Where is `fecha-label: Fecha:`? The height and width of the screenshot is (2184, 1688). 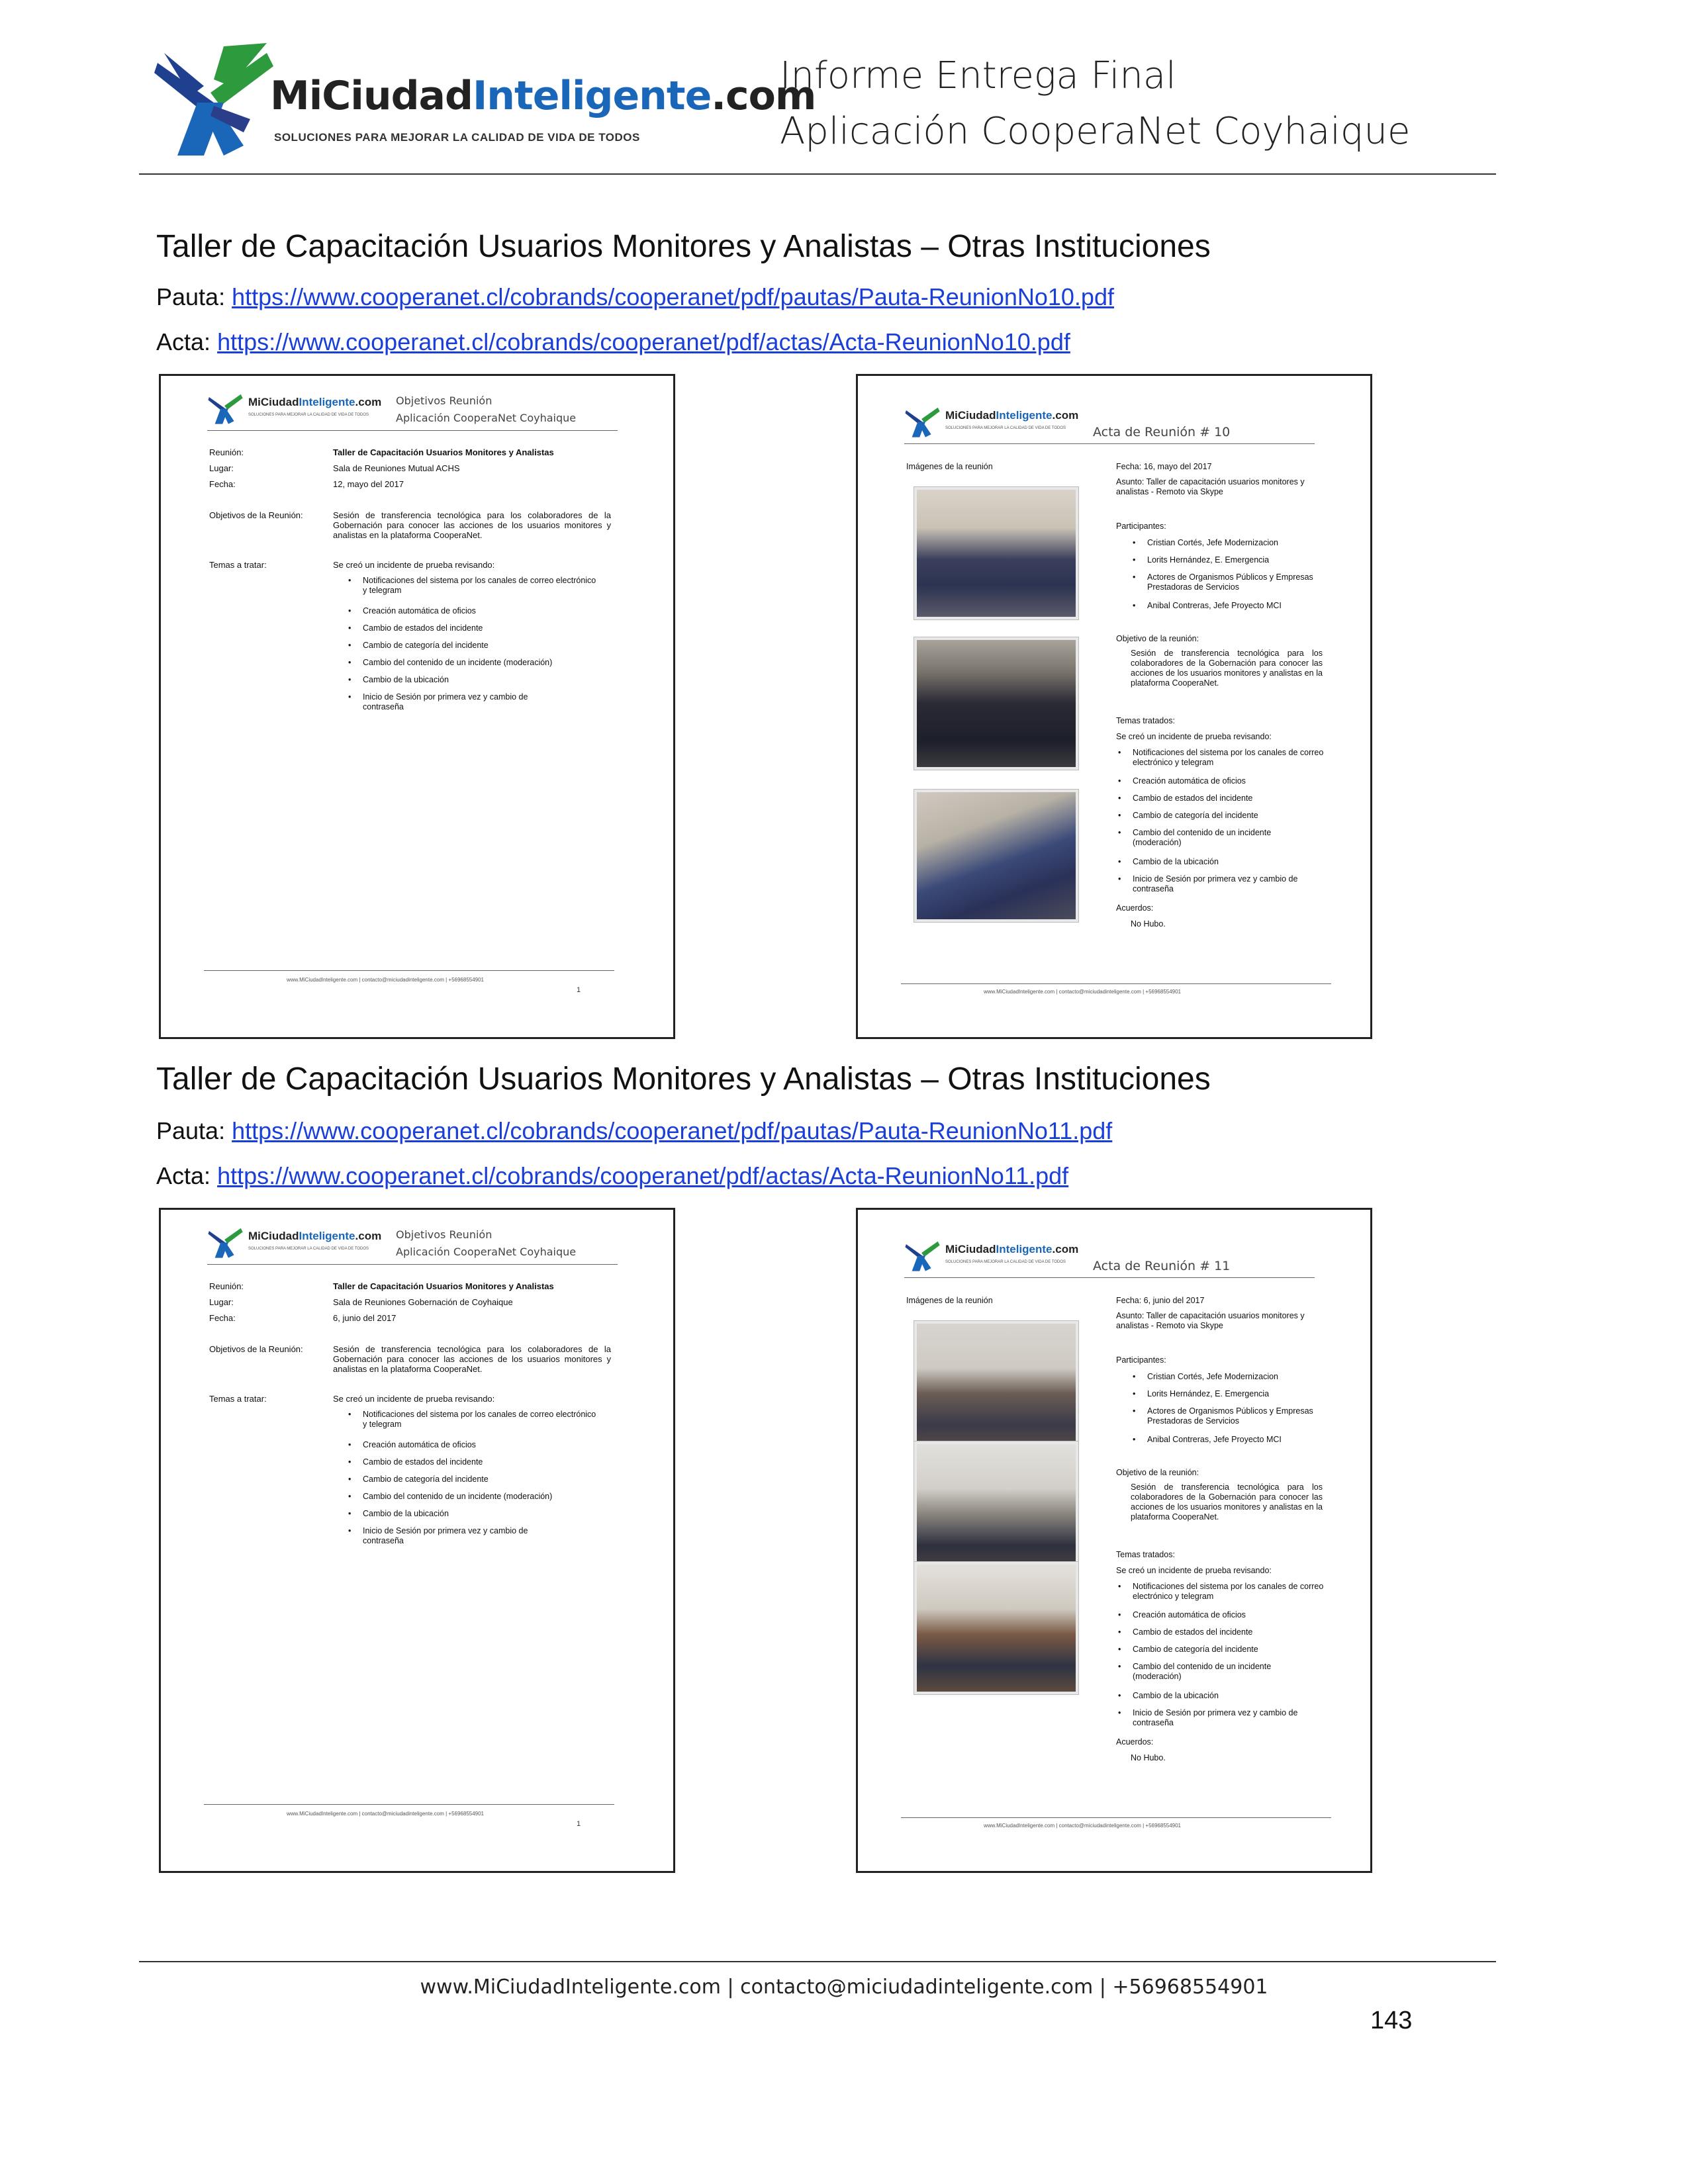 fecha-label: Fecha: is located at coordinates (222, 484).